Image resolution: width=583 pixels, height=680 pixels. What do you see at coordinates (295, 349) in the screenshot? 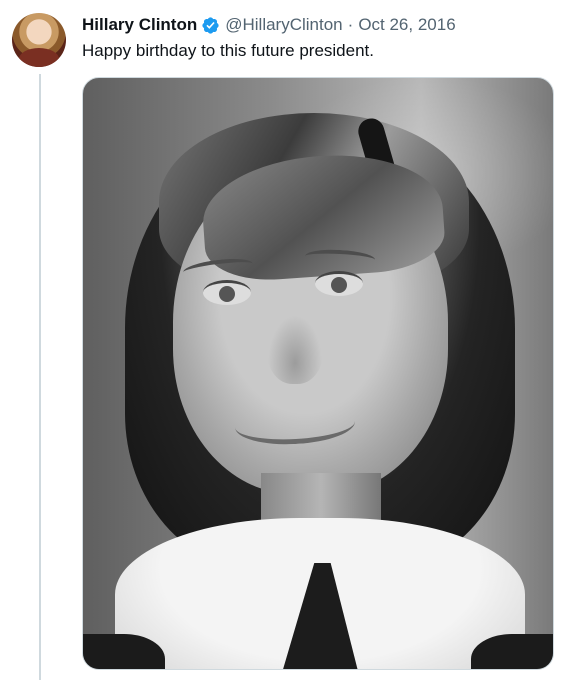
I see `photo-nose` at bounding box center [295, 349].